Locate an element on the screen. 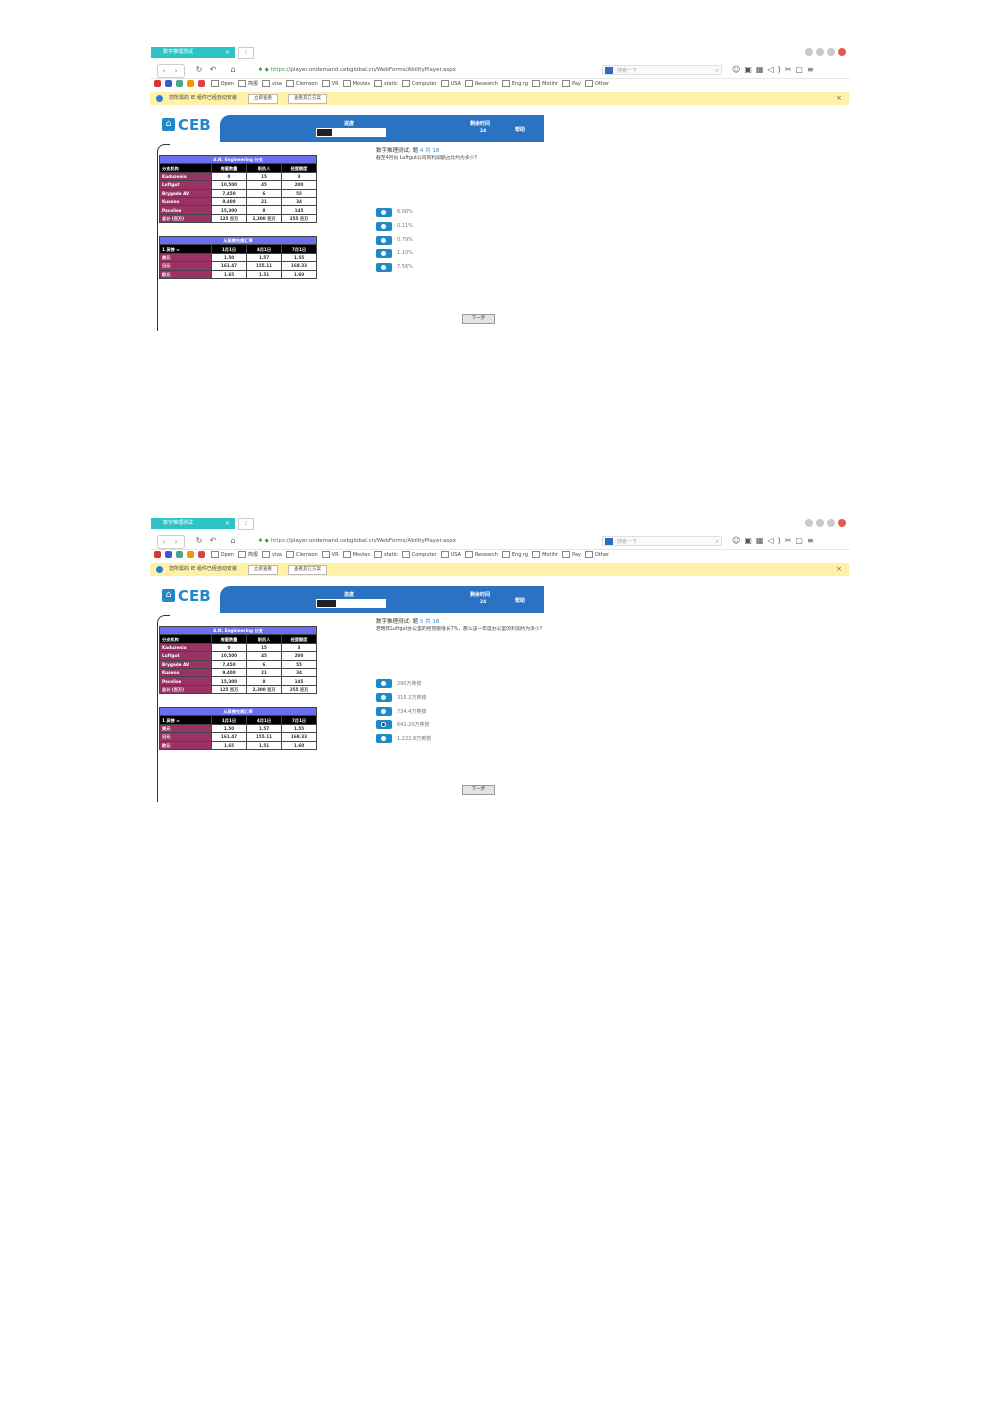 The width and height of the screenshot is (1000, 1414). back-forward-group: ‹ › is located at coordinates (171, 71).